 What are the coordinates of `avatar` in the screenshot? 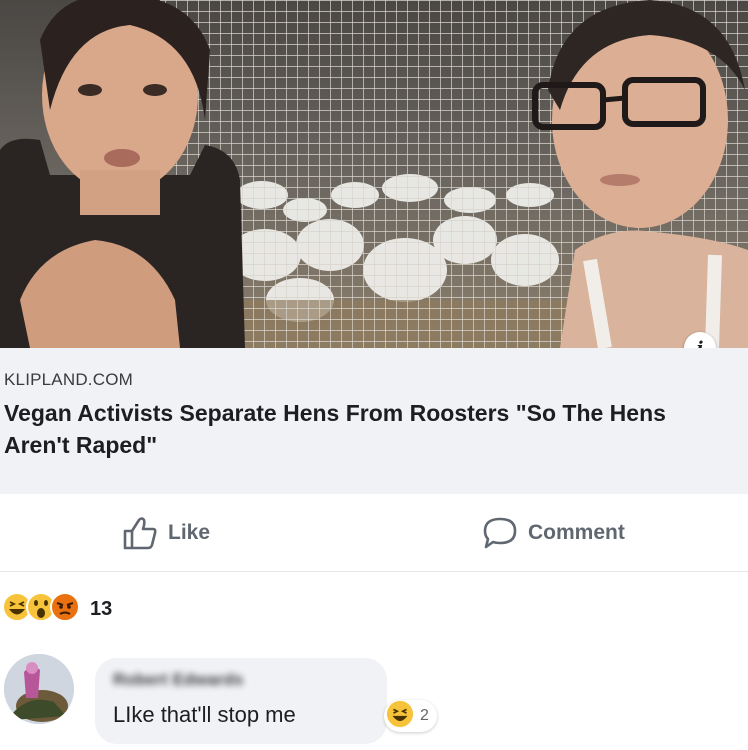 It's located at (39, 689).